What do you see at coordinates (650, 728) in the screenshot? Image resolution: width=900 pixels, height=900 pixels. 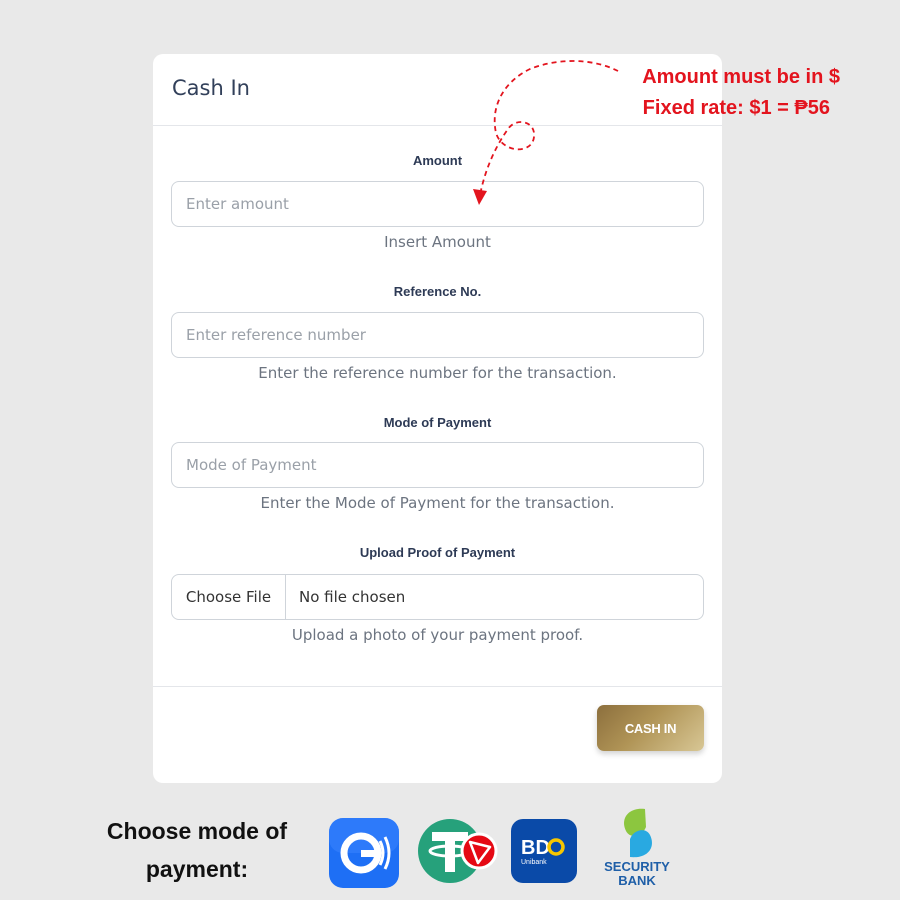 I see `cash-in-button: CASH IN` at bounding box center [650, 728].